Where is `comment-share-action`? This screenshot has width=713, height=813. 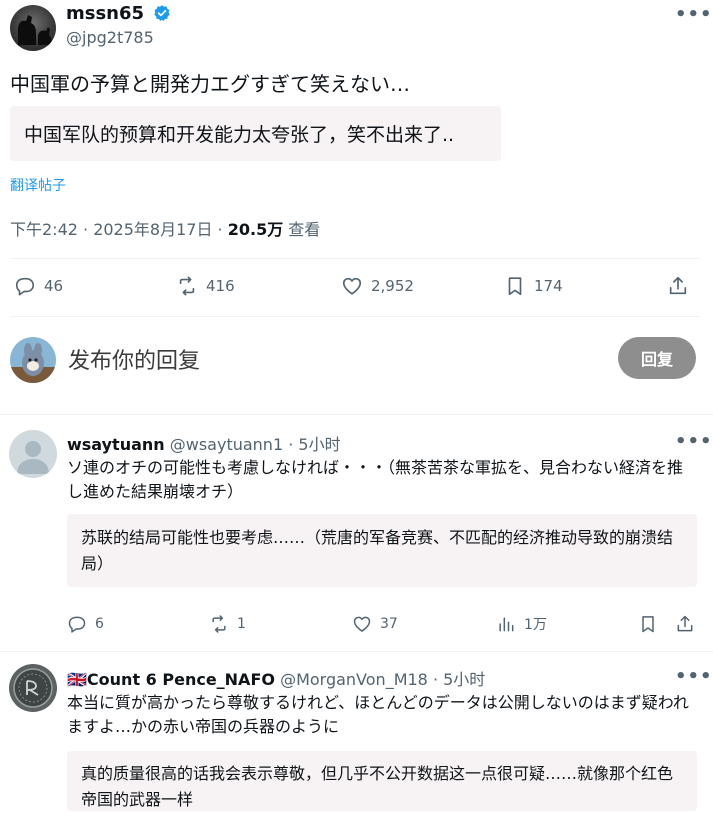 comment-share-action is located at coordinates (685, 624).